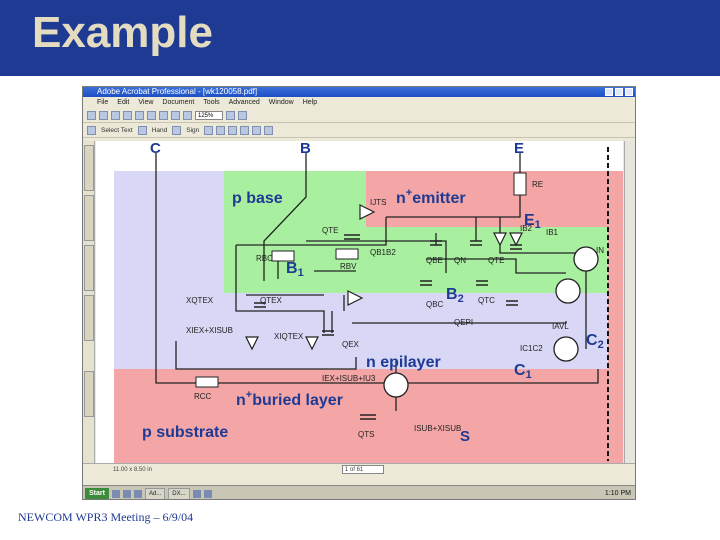 This screenshot has height=540, width=720. I want to click on windows-taskbar: Start Ad... DX... 1:10 PM, so click(359, 492).